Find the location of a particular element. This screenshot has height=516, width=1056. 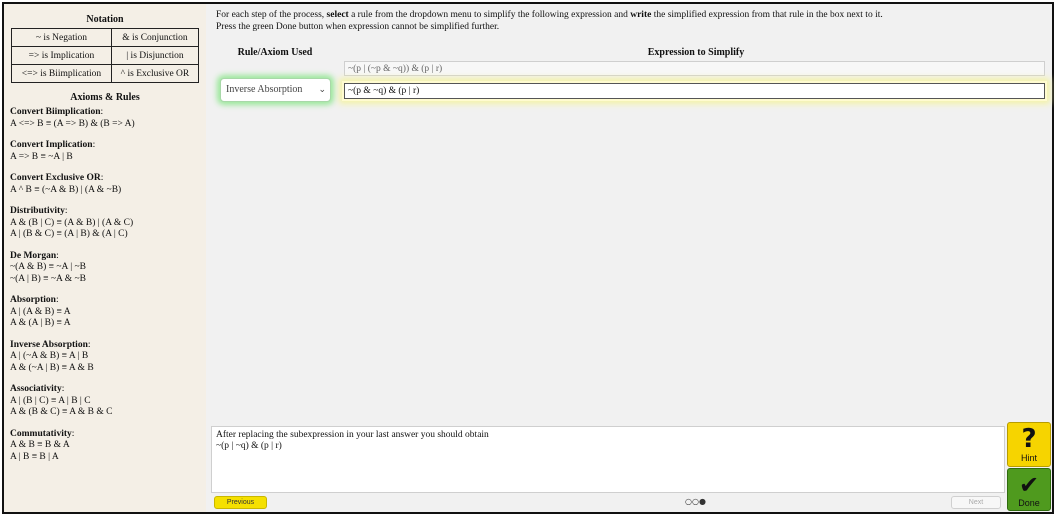

rule-name: Absorption is located at coordinates (33, 300).